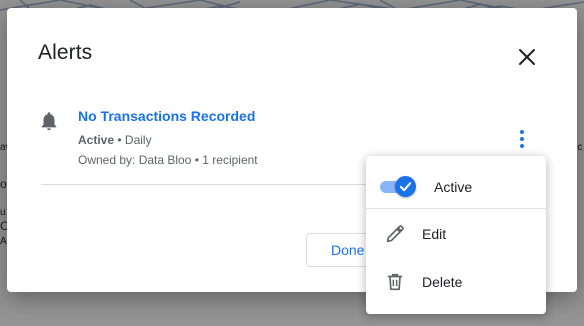 This screenshot has width=584, height=326. Describe the element at coordinates (166, 116) in the screenshot. I see `alert-name-link: No Transactions Recorded` at that location.